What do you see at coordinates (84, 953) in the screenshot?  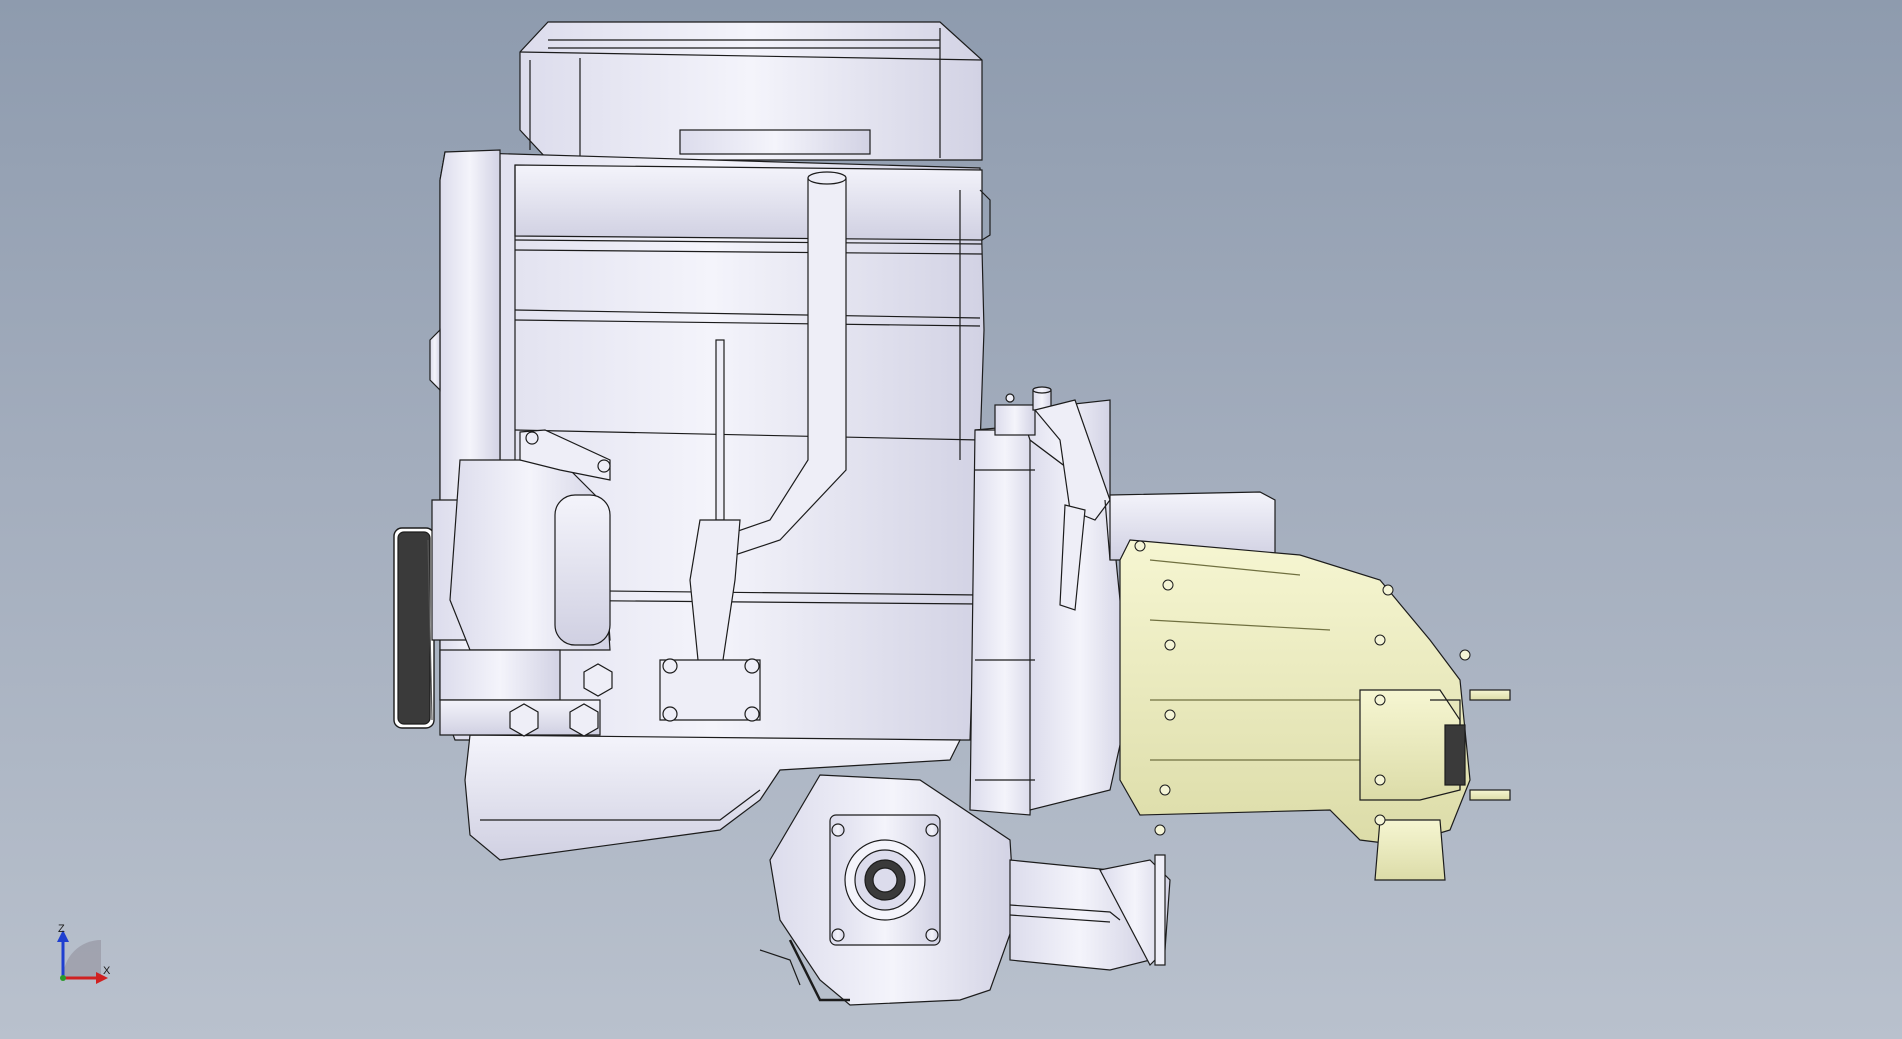 I see `coordinate-triad: Z X` at bounding box center [84, 953].